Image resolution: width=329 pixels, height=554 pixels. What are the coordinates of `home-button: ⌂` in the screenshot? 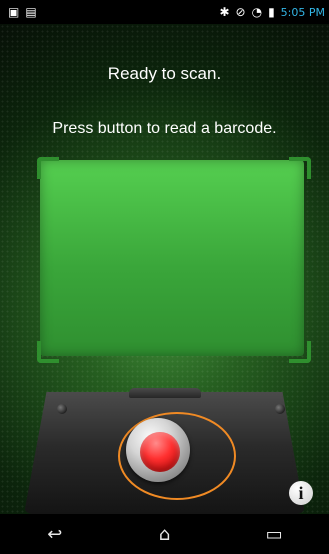 It's located at (164, 534).